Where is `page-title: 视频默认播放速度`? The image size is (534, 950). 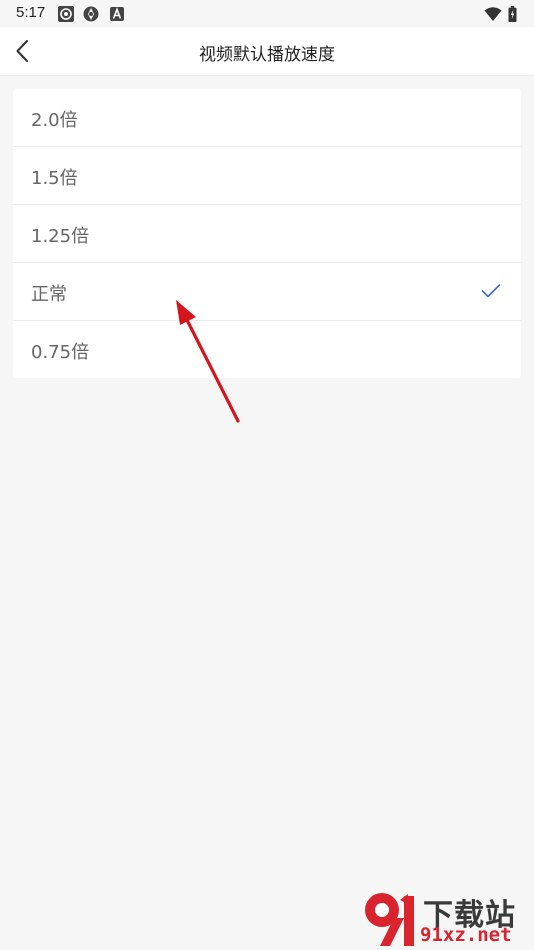 page-title: 视频默认播放速度 is located at coordinates (267, 55).